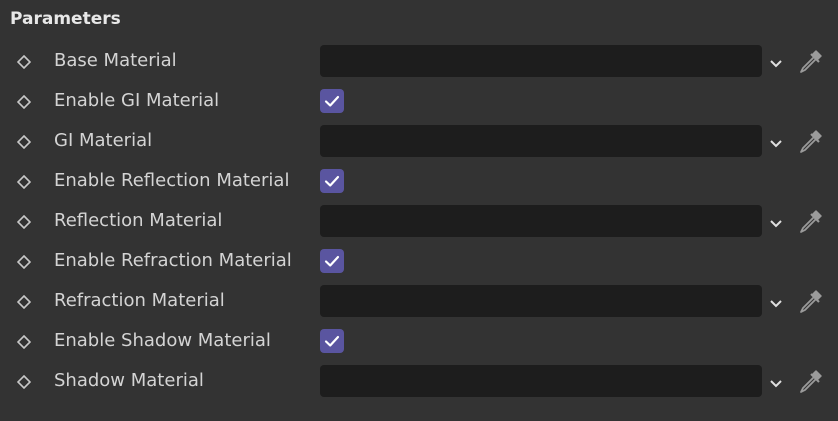 The width and height of the screenshot is (838, 421). What do you see at coordinates (419, 181) in the screenshot?
I see `row-enable-reflection-material: Enable Reflection Material` at bounding box center [419, 181].